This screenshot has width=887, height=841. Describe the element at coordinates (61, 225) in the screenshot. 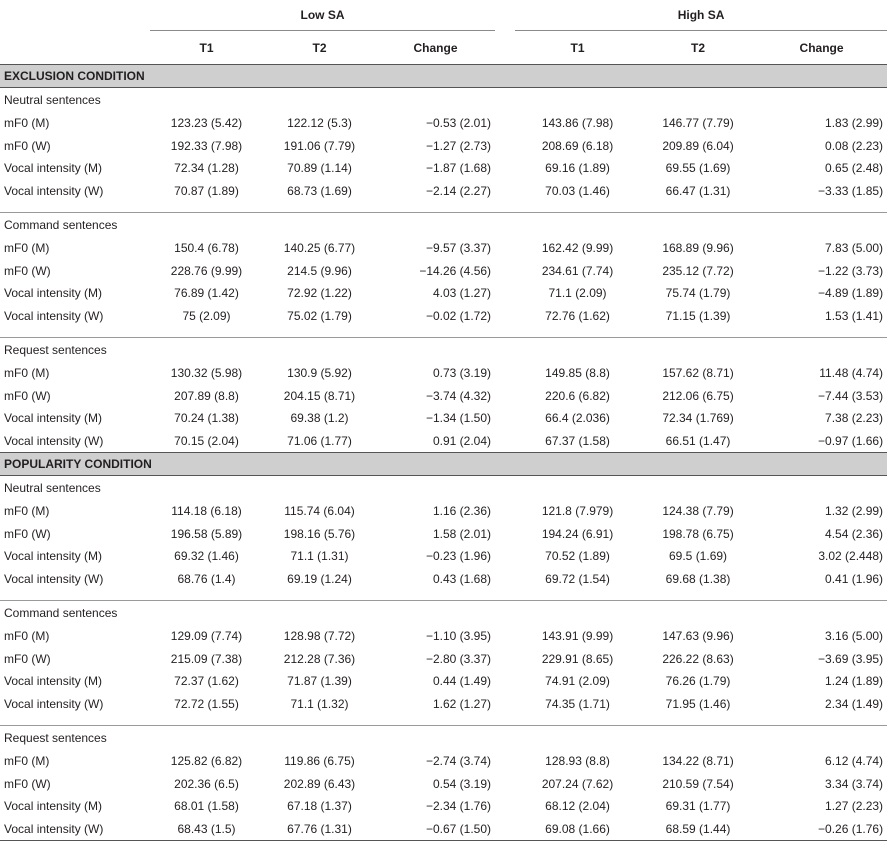

I see `sentence-type-label: Command sentences` at that location.